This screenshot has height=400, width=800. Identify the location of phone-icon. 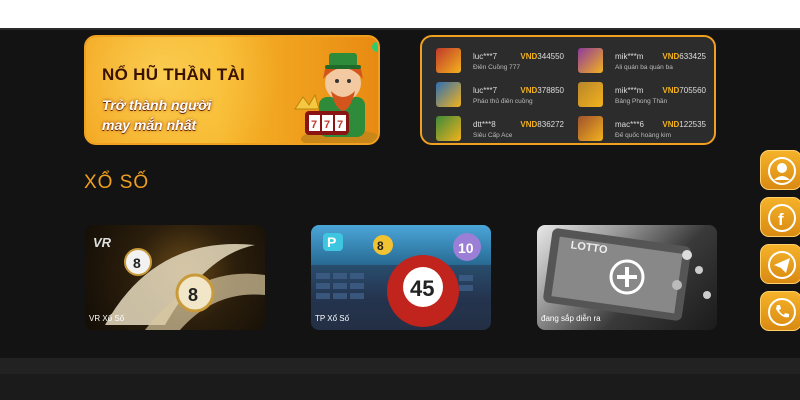
(782, 312).